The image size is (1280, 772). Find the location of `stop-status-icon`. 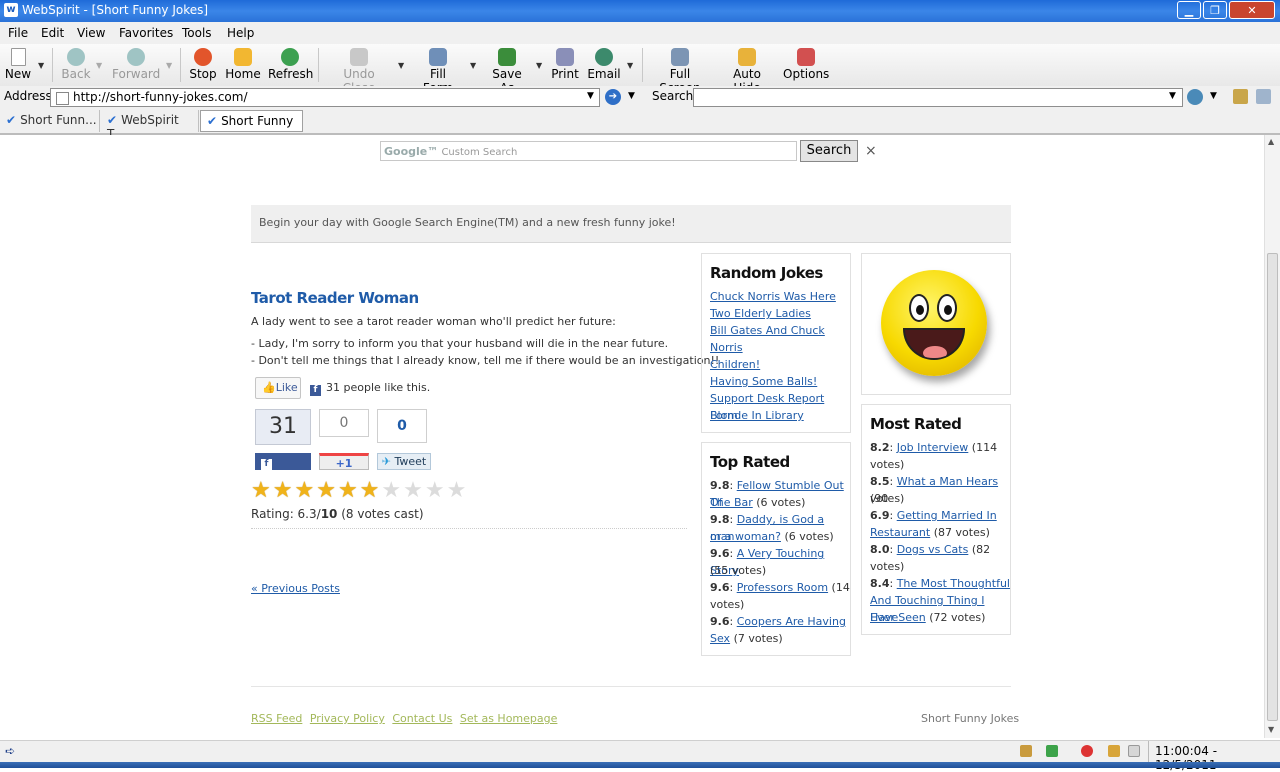

stop-status-icon is located at coordinates (1087, 751).